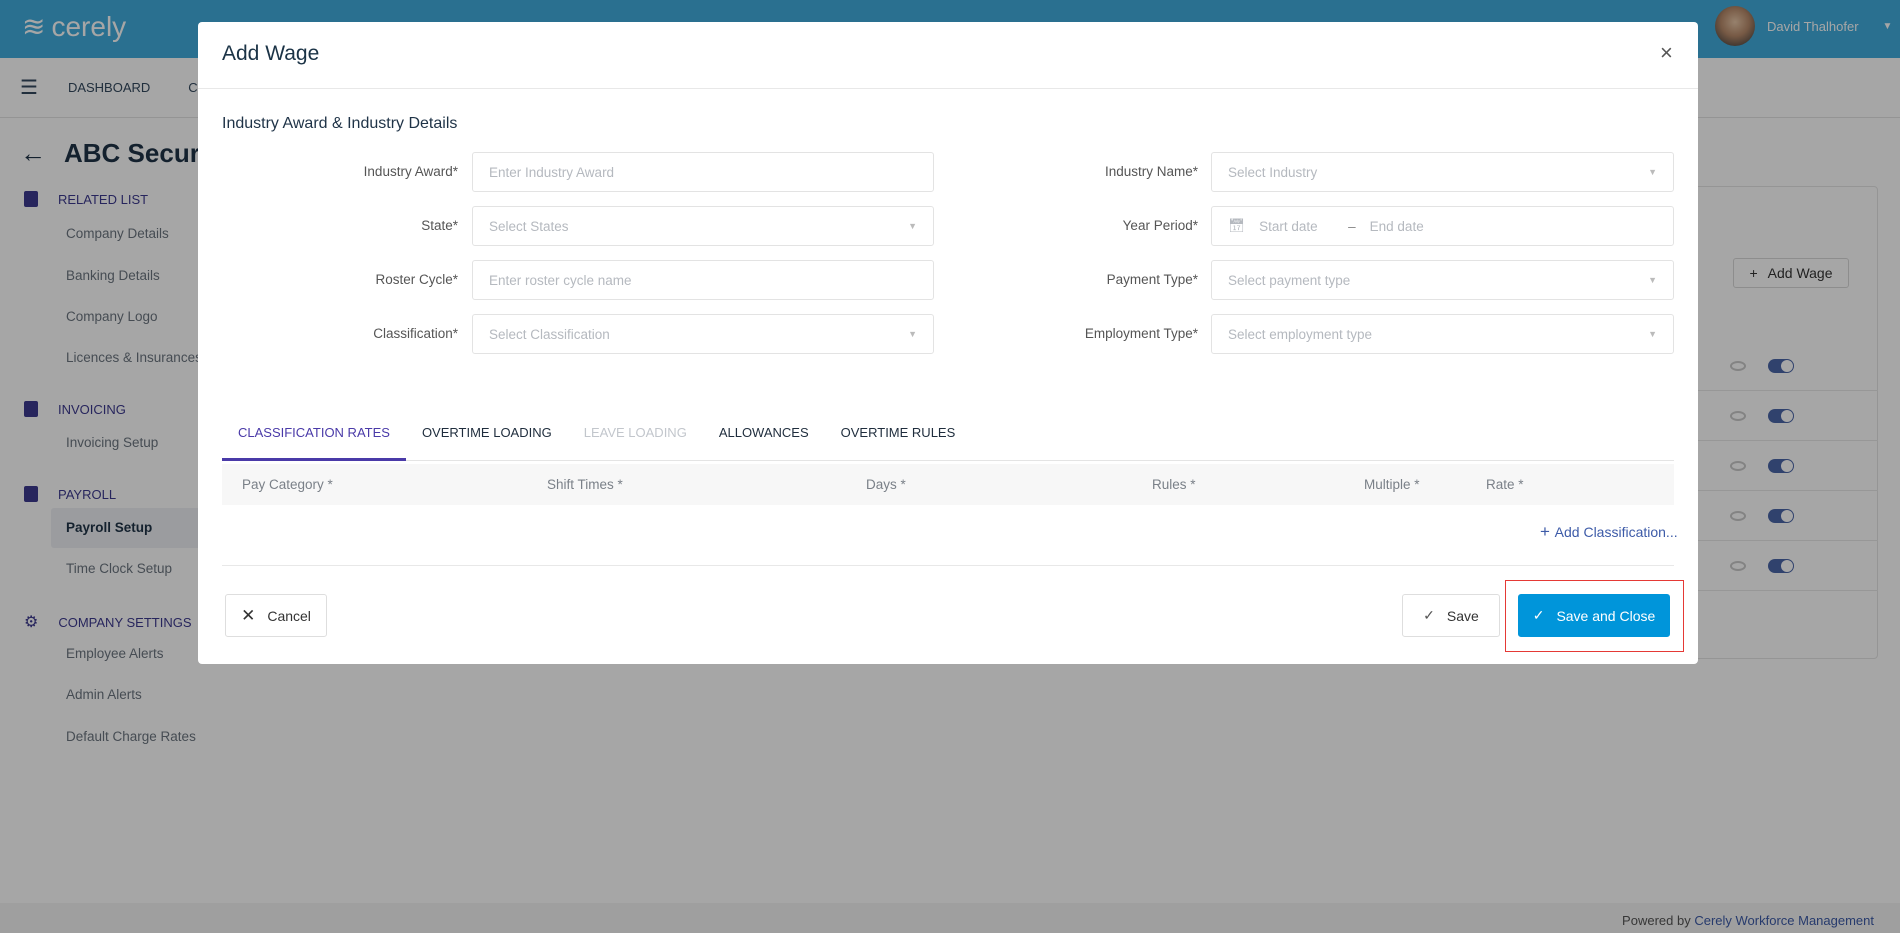 This screenshot has height=933, width=1900. Describe the element at coordinates (1152, 279) in the screenshot. I see `payment-type-label: Payment Type*` at that location.